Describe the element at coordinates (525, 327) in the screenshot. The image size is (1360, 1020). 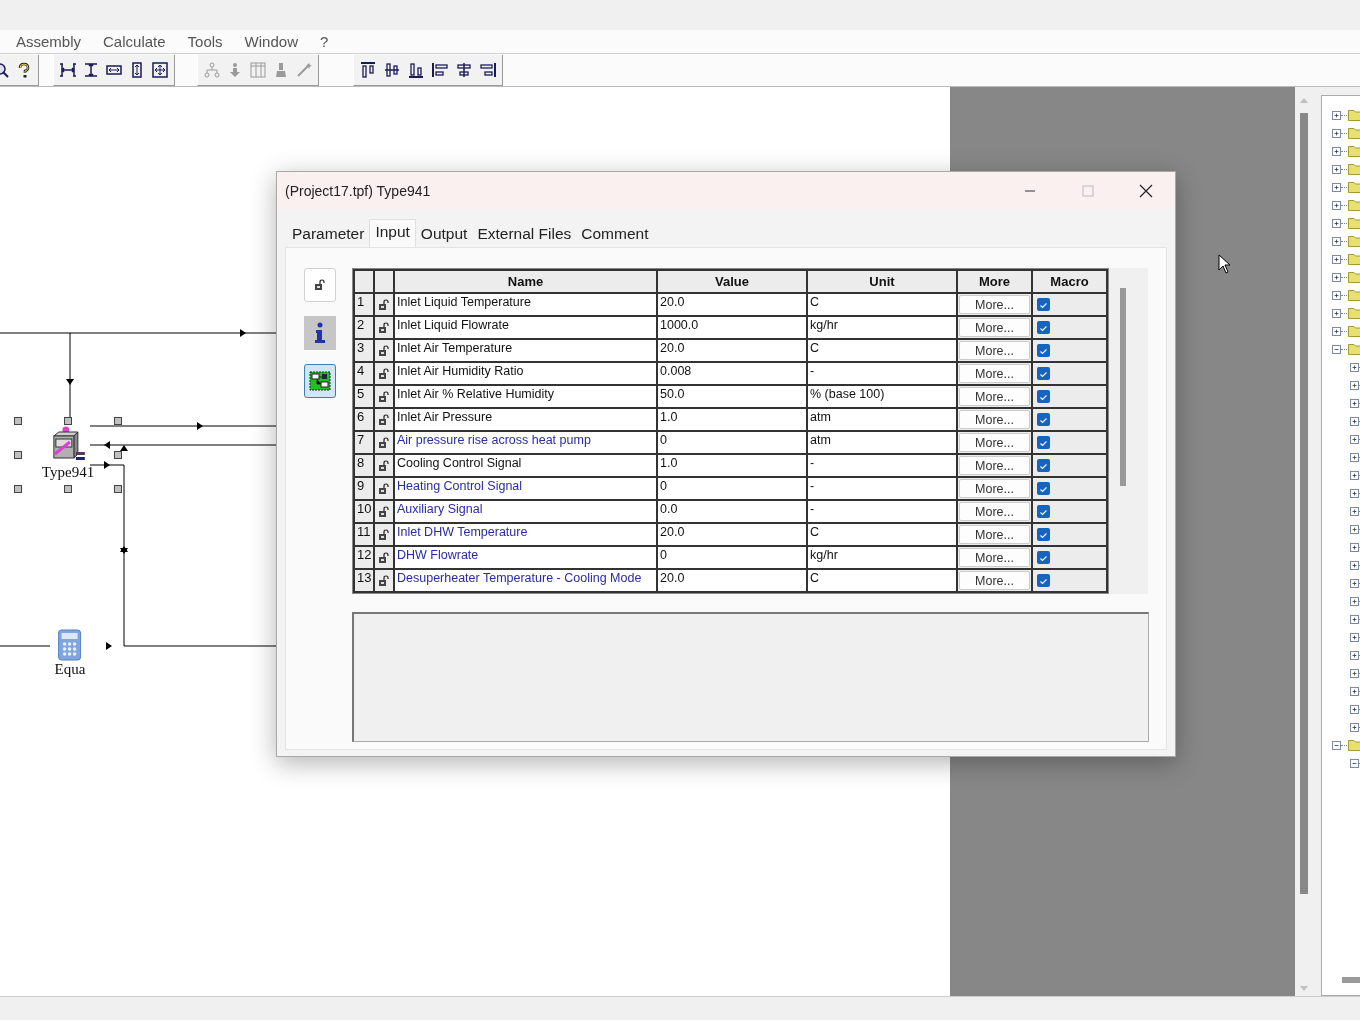
I see `table-cell: Inlet Liquid Flowrate` at that location.